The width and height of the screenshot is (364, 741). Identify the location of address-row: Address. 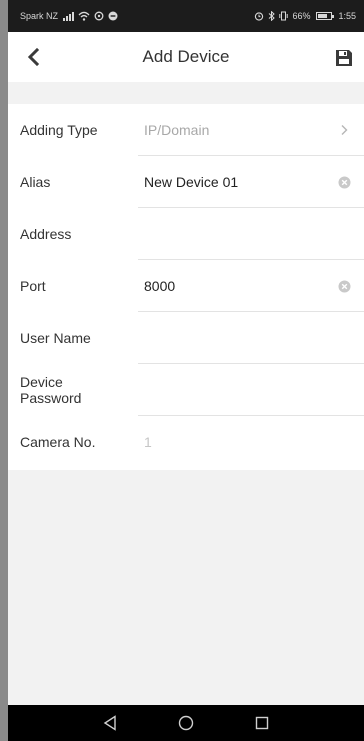
(186, 234).